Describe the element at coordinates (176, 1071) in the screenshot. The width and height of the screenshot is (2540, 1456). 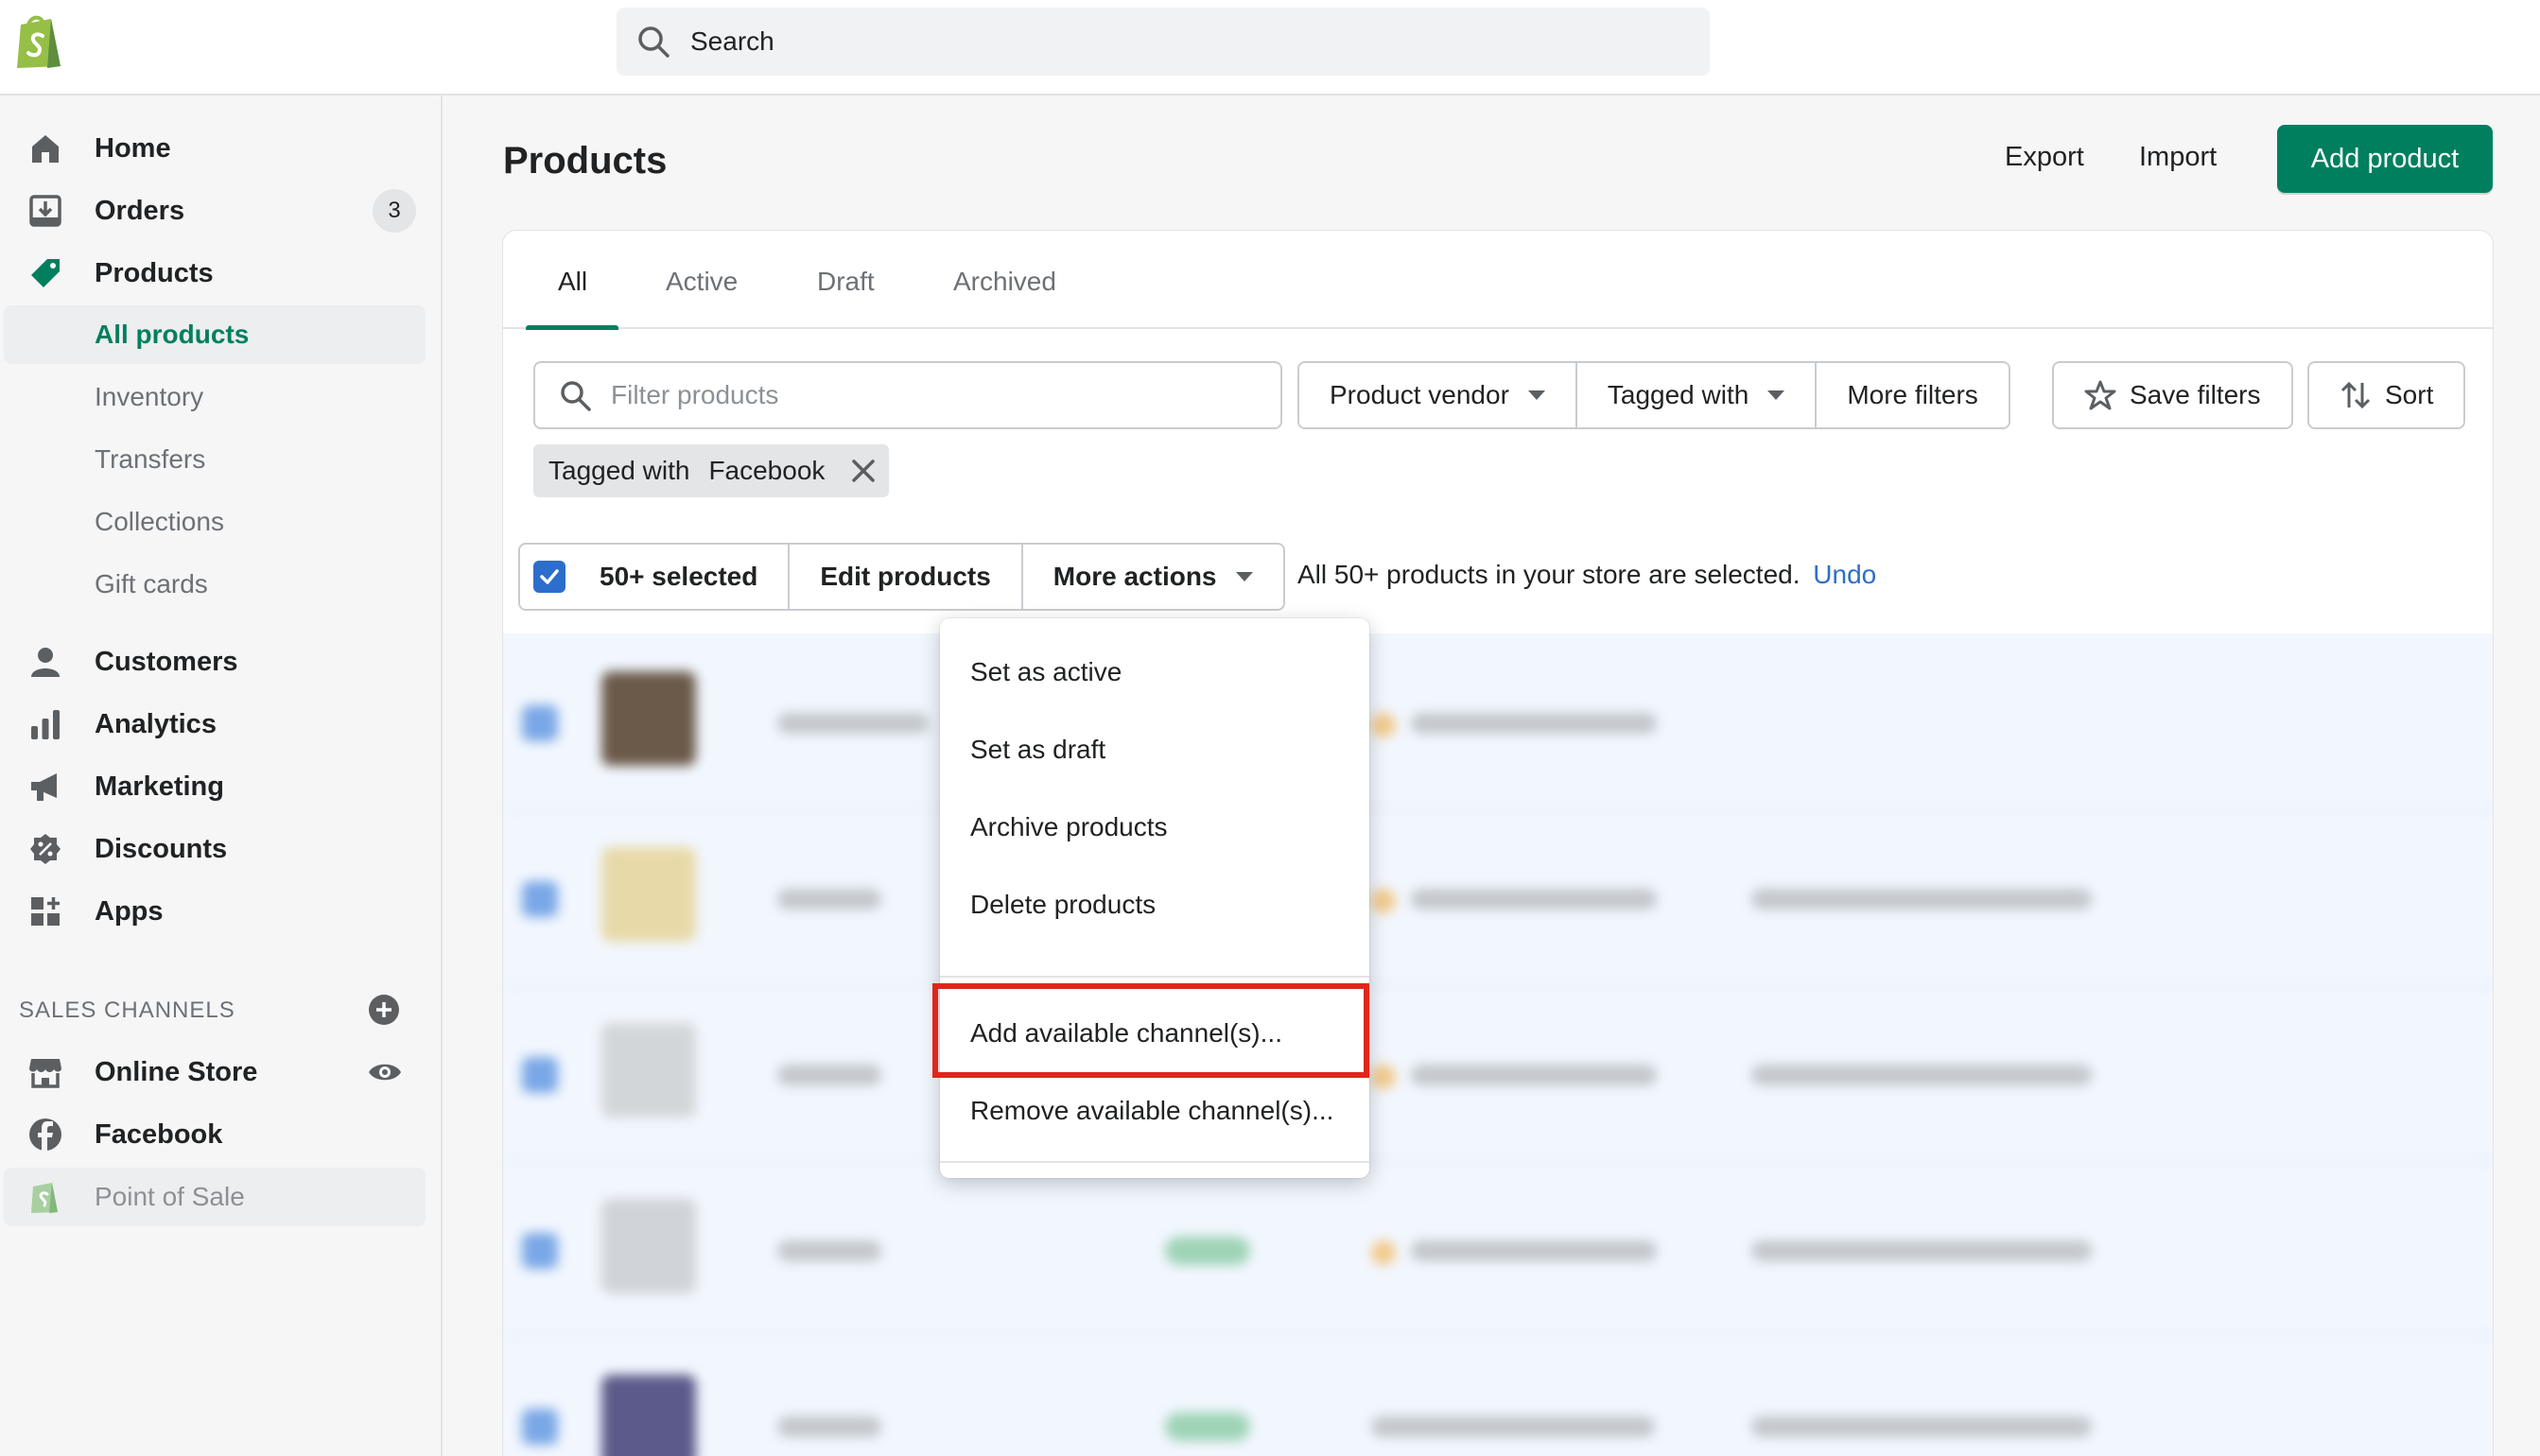
I see `sidebar-item-label: Online Store` at that location.